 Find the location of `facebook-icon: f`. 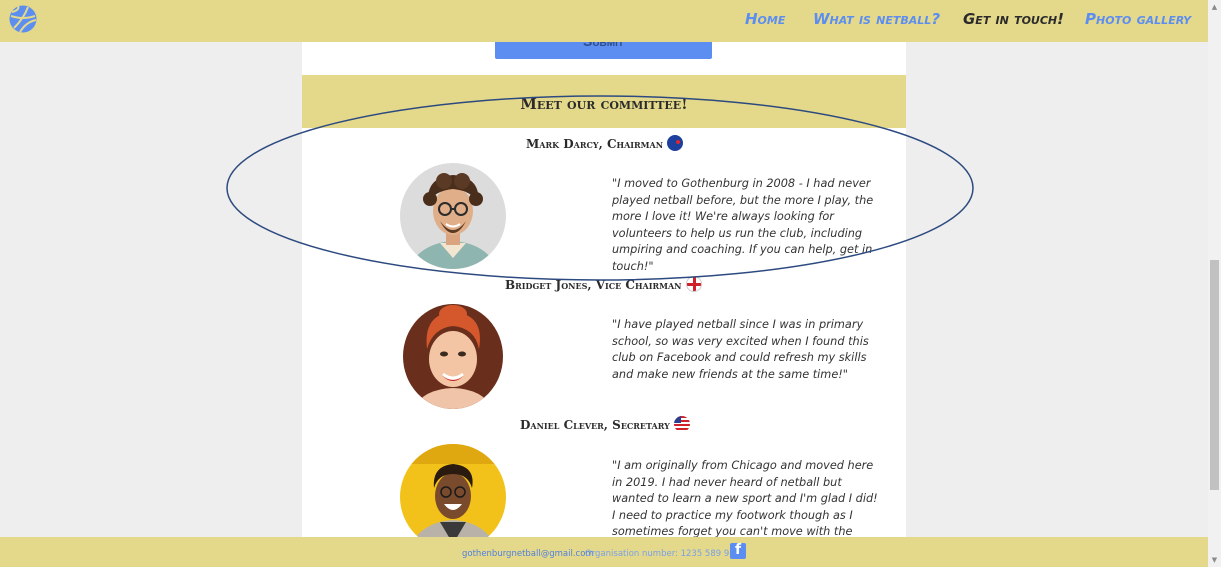

facebook-icon: f is located at coordinates (738, 550).